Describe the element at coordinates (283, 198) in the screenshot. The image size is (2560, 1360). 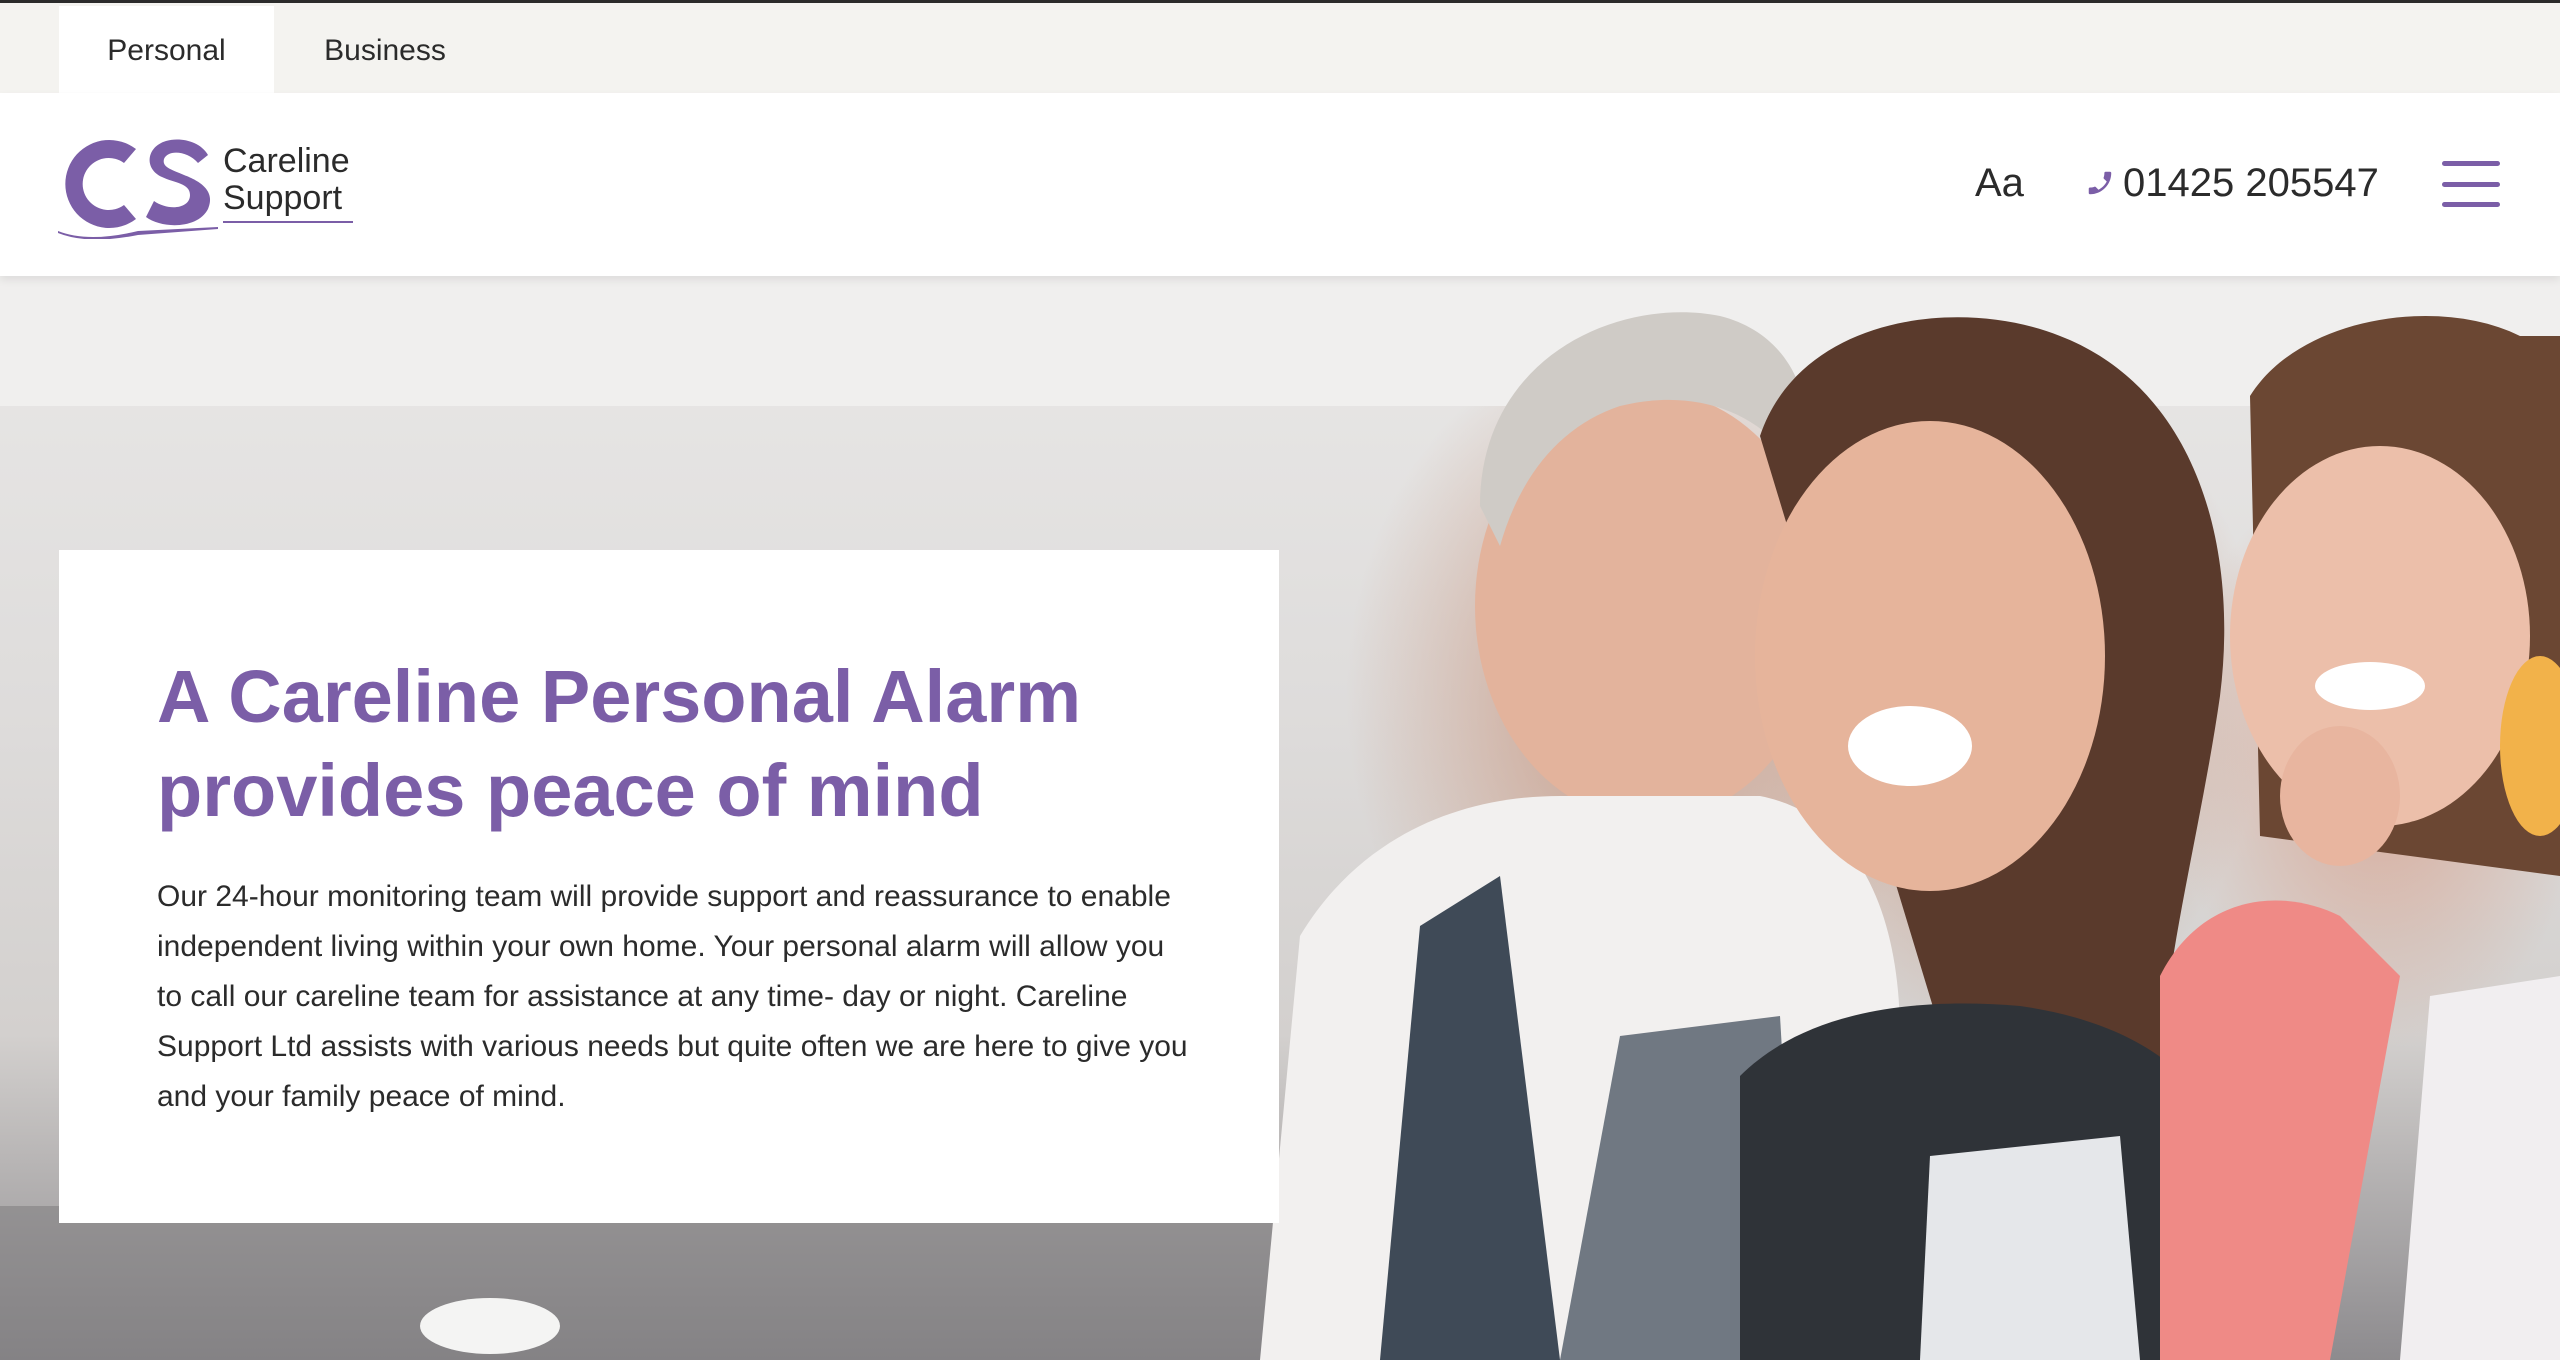
I see `logo-line-2: Support` at that location.